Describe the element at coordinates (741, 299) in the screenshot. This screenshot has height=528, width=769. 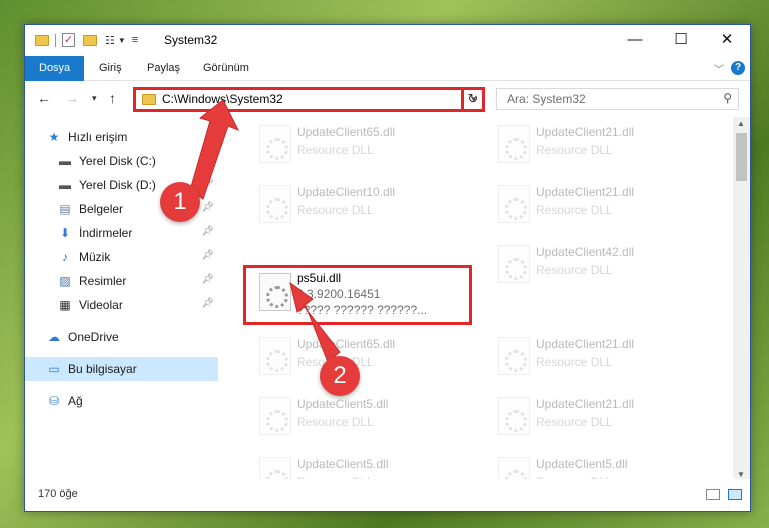
I see `vertical-scrollbar: ▲ ▼` at that location.